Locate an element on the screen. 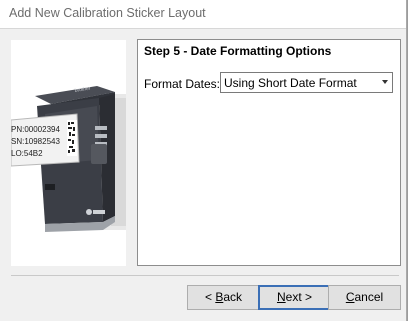  chevron-down-icon is located at coordinates (385, 82).